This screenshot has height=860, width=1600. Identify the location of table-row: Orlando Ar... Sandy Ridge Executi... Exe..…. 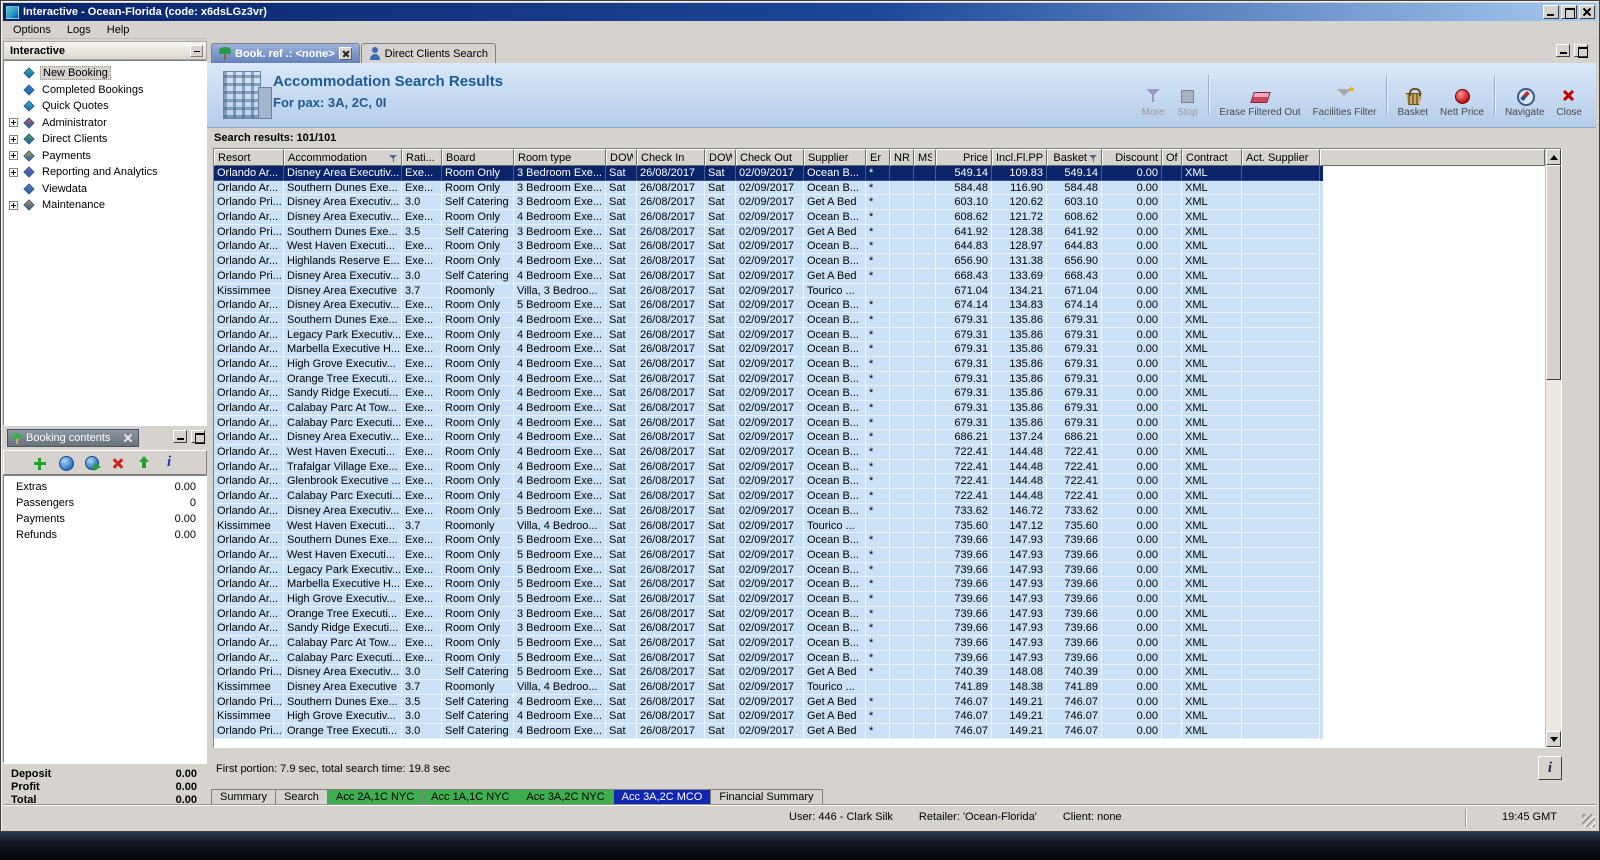
(768, 393).